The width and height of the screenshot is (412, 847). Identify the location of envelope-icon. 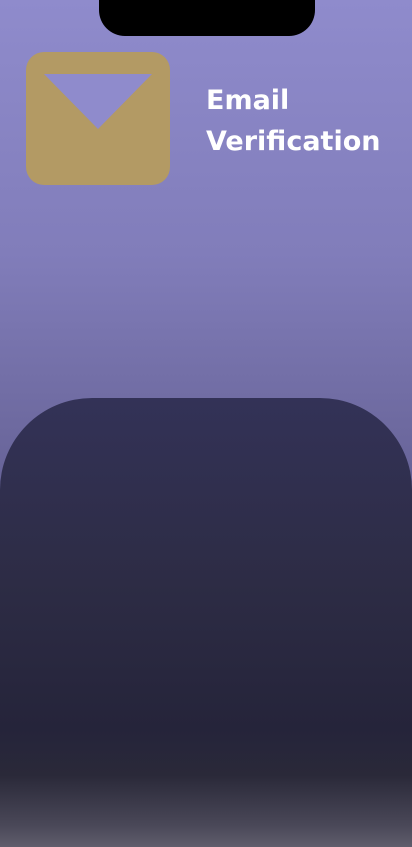
(98, 118).